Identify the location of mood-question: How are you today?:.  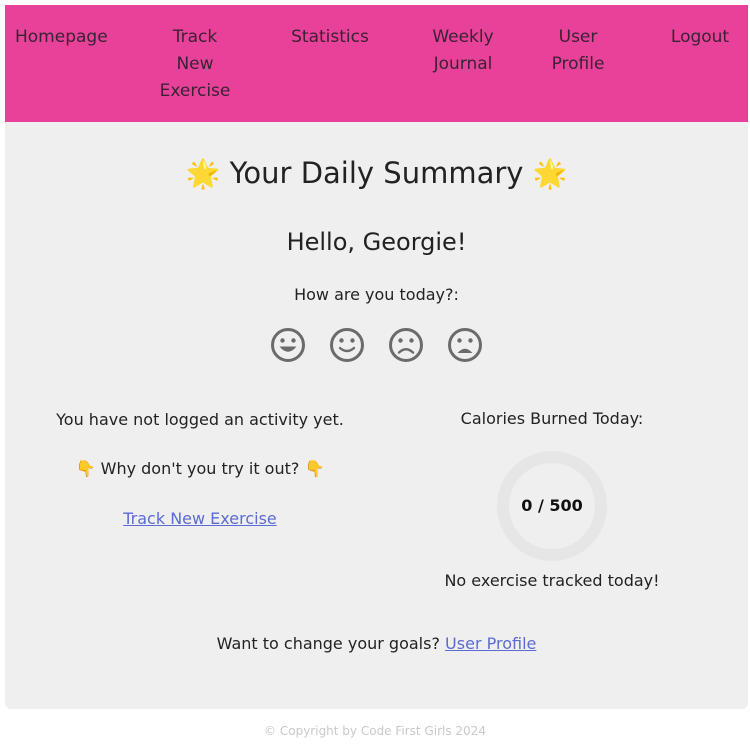
(376, 294).